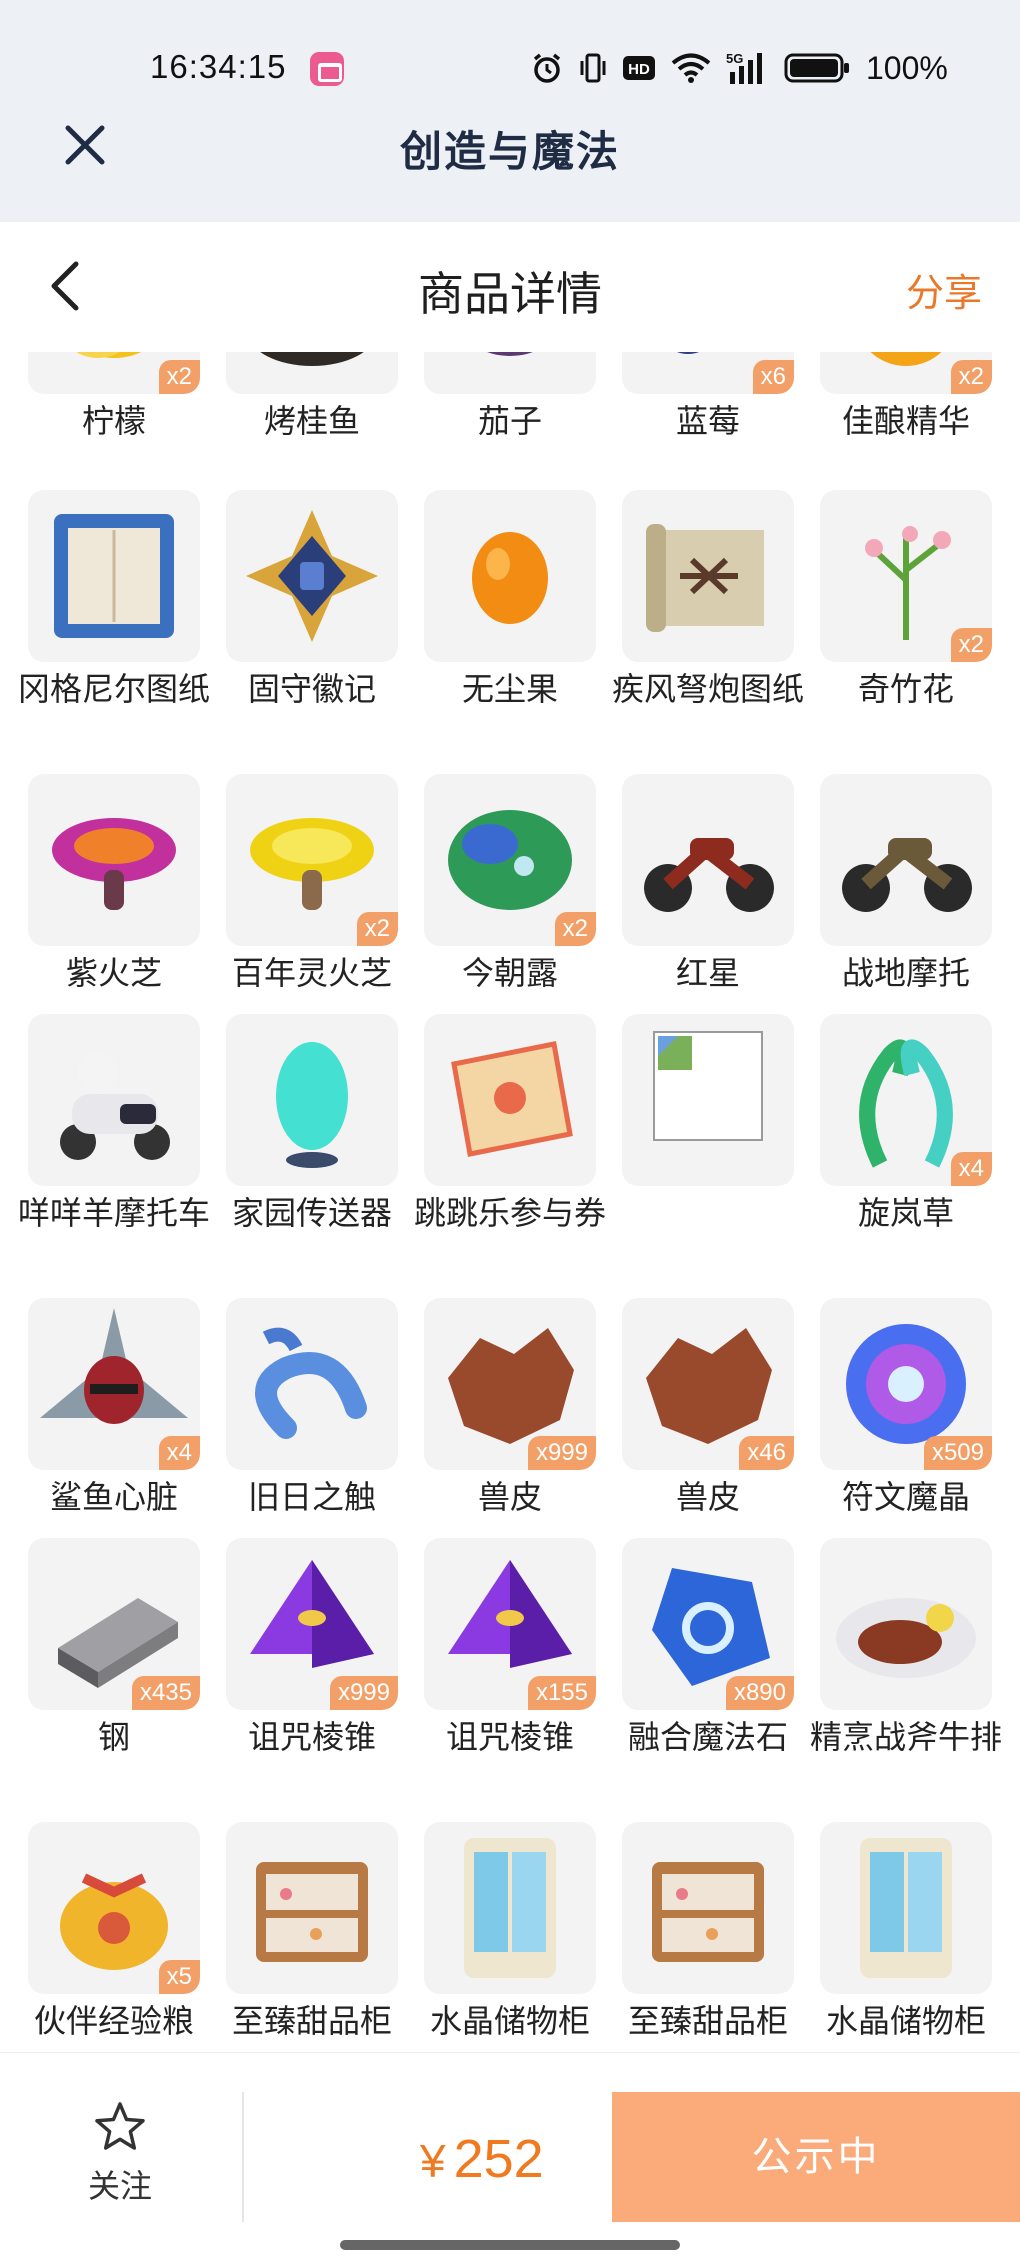 This screenshot has height=2267, width=1020. Describe the element at coordinates (944, 289) in the screenshot. I see `share-button: 分享` at that location.